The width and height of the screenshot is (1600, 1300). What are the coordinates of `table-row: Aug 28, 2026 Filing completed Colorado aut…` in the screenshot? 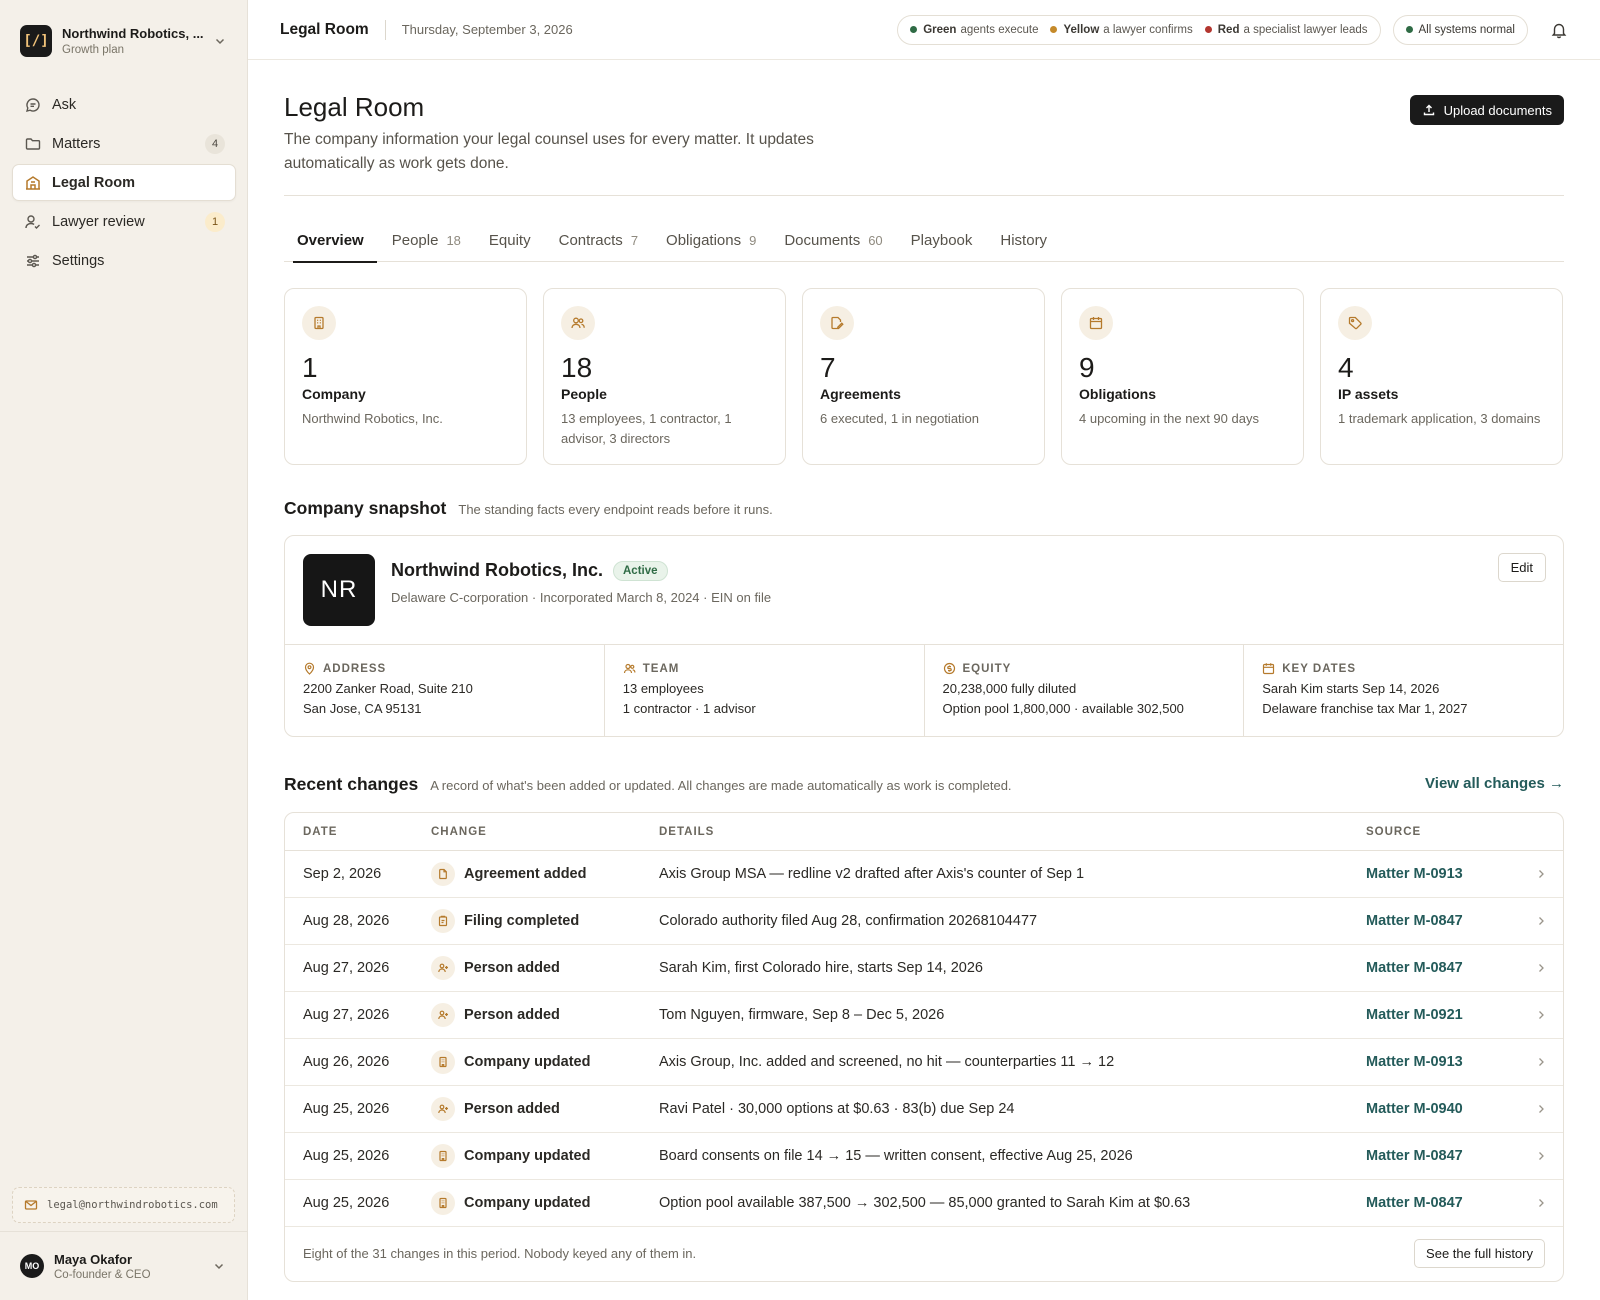 It's located at (924, 921).